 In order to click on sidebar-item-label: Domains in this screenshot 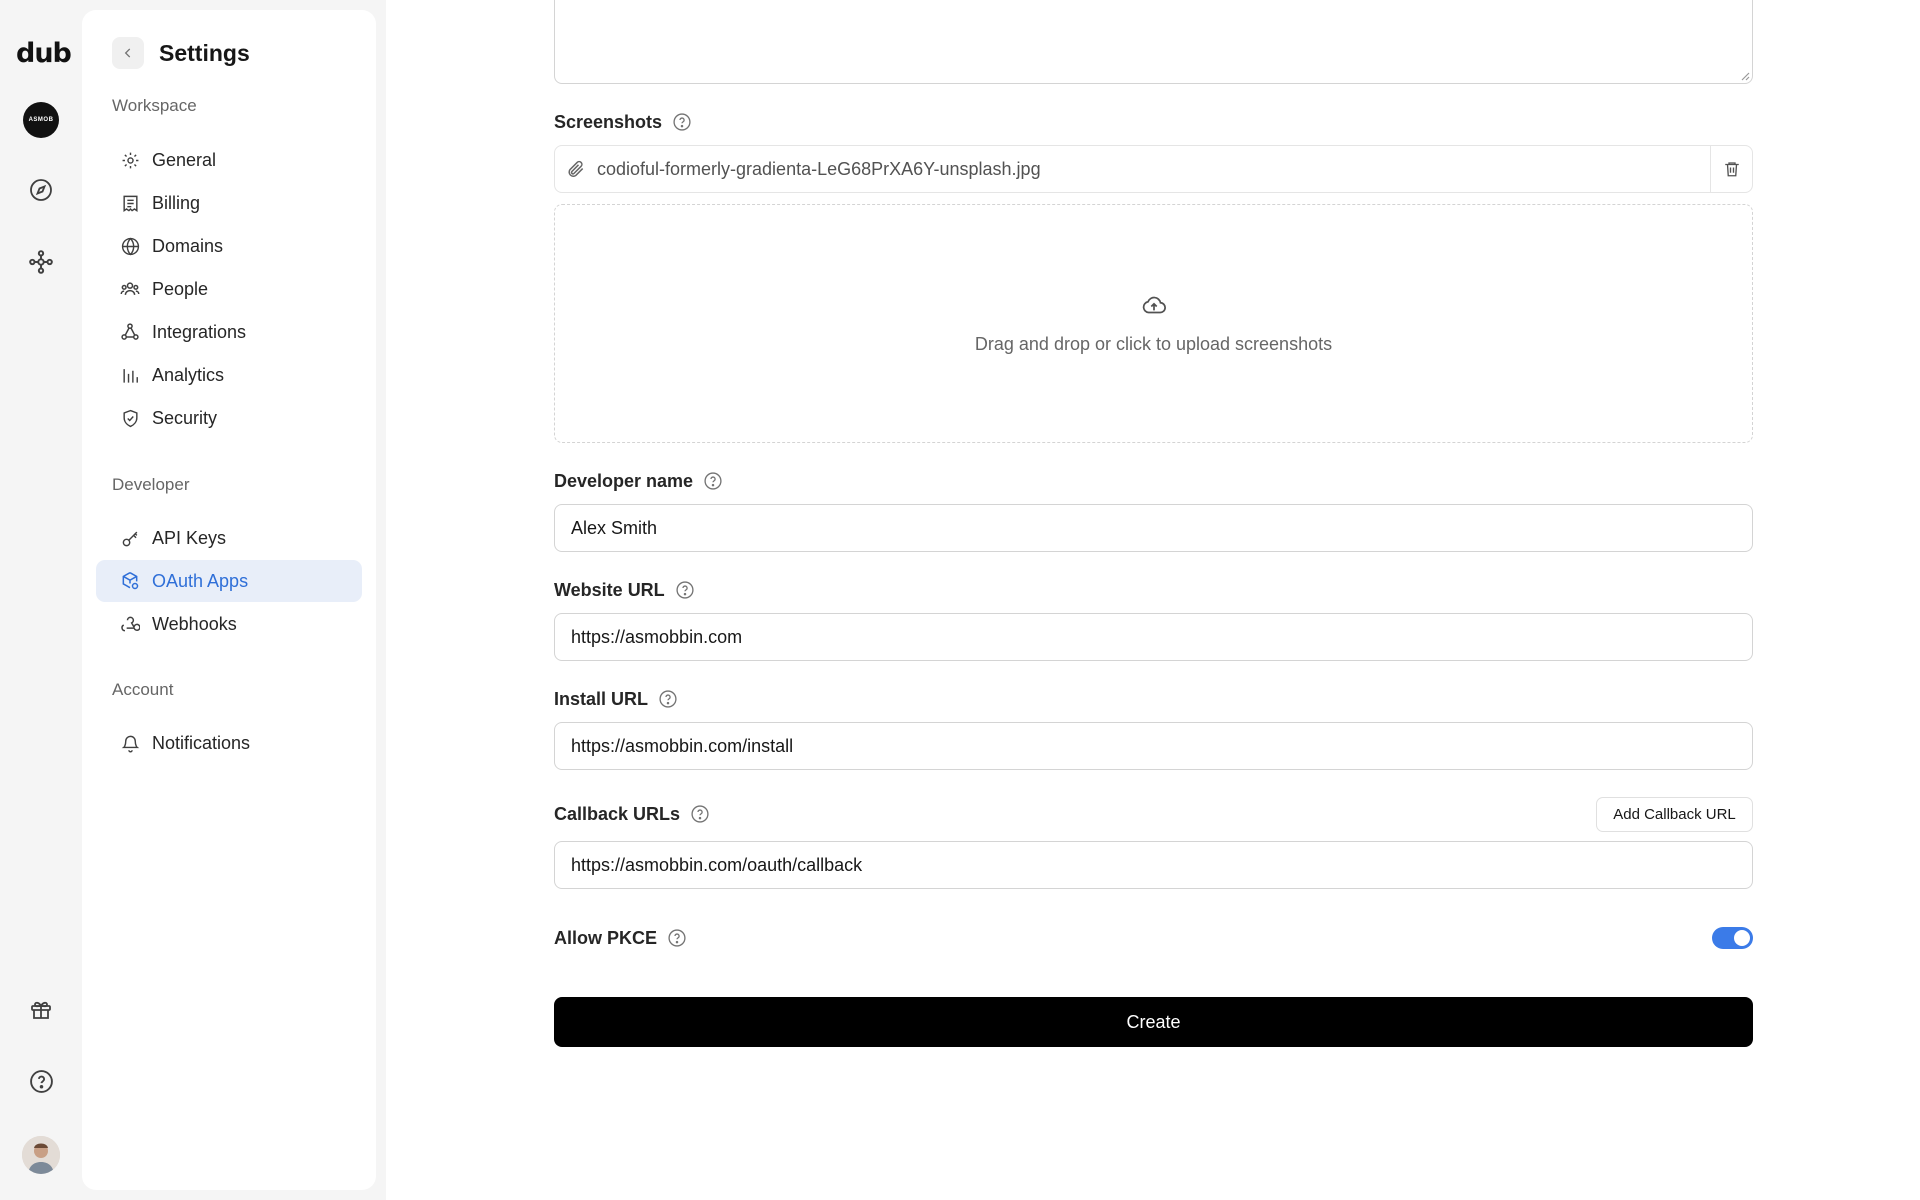, I will do `click(188, 245)`.